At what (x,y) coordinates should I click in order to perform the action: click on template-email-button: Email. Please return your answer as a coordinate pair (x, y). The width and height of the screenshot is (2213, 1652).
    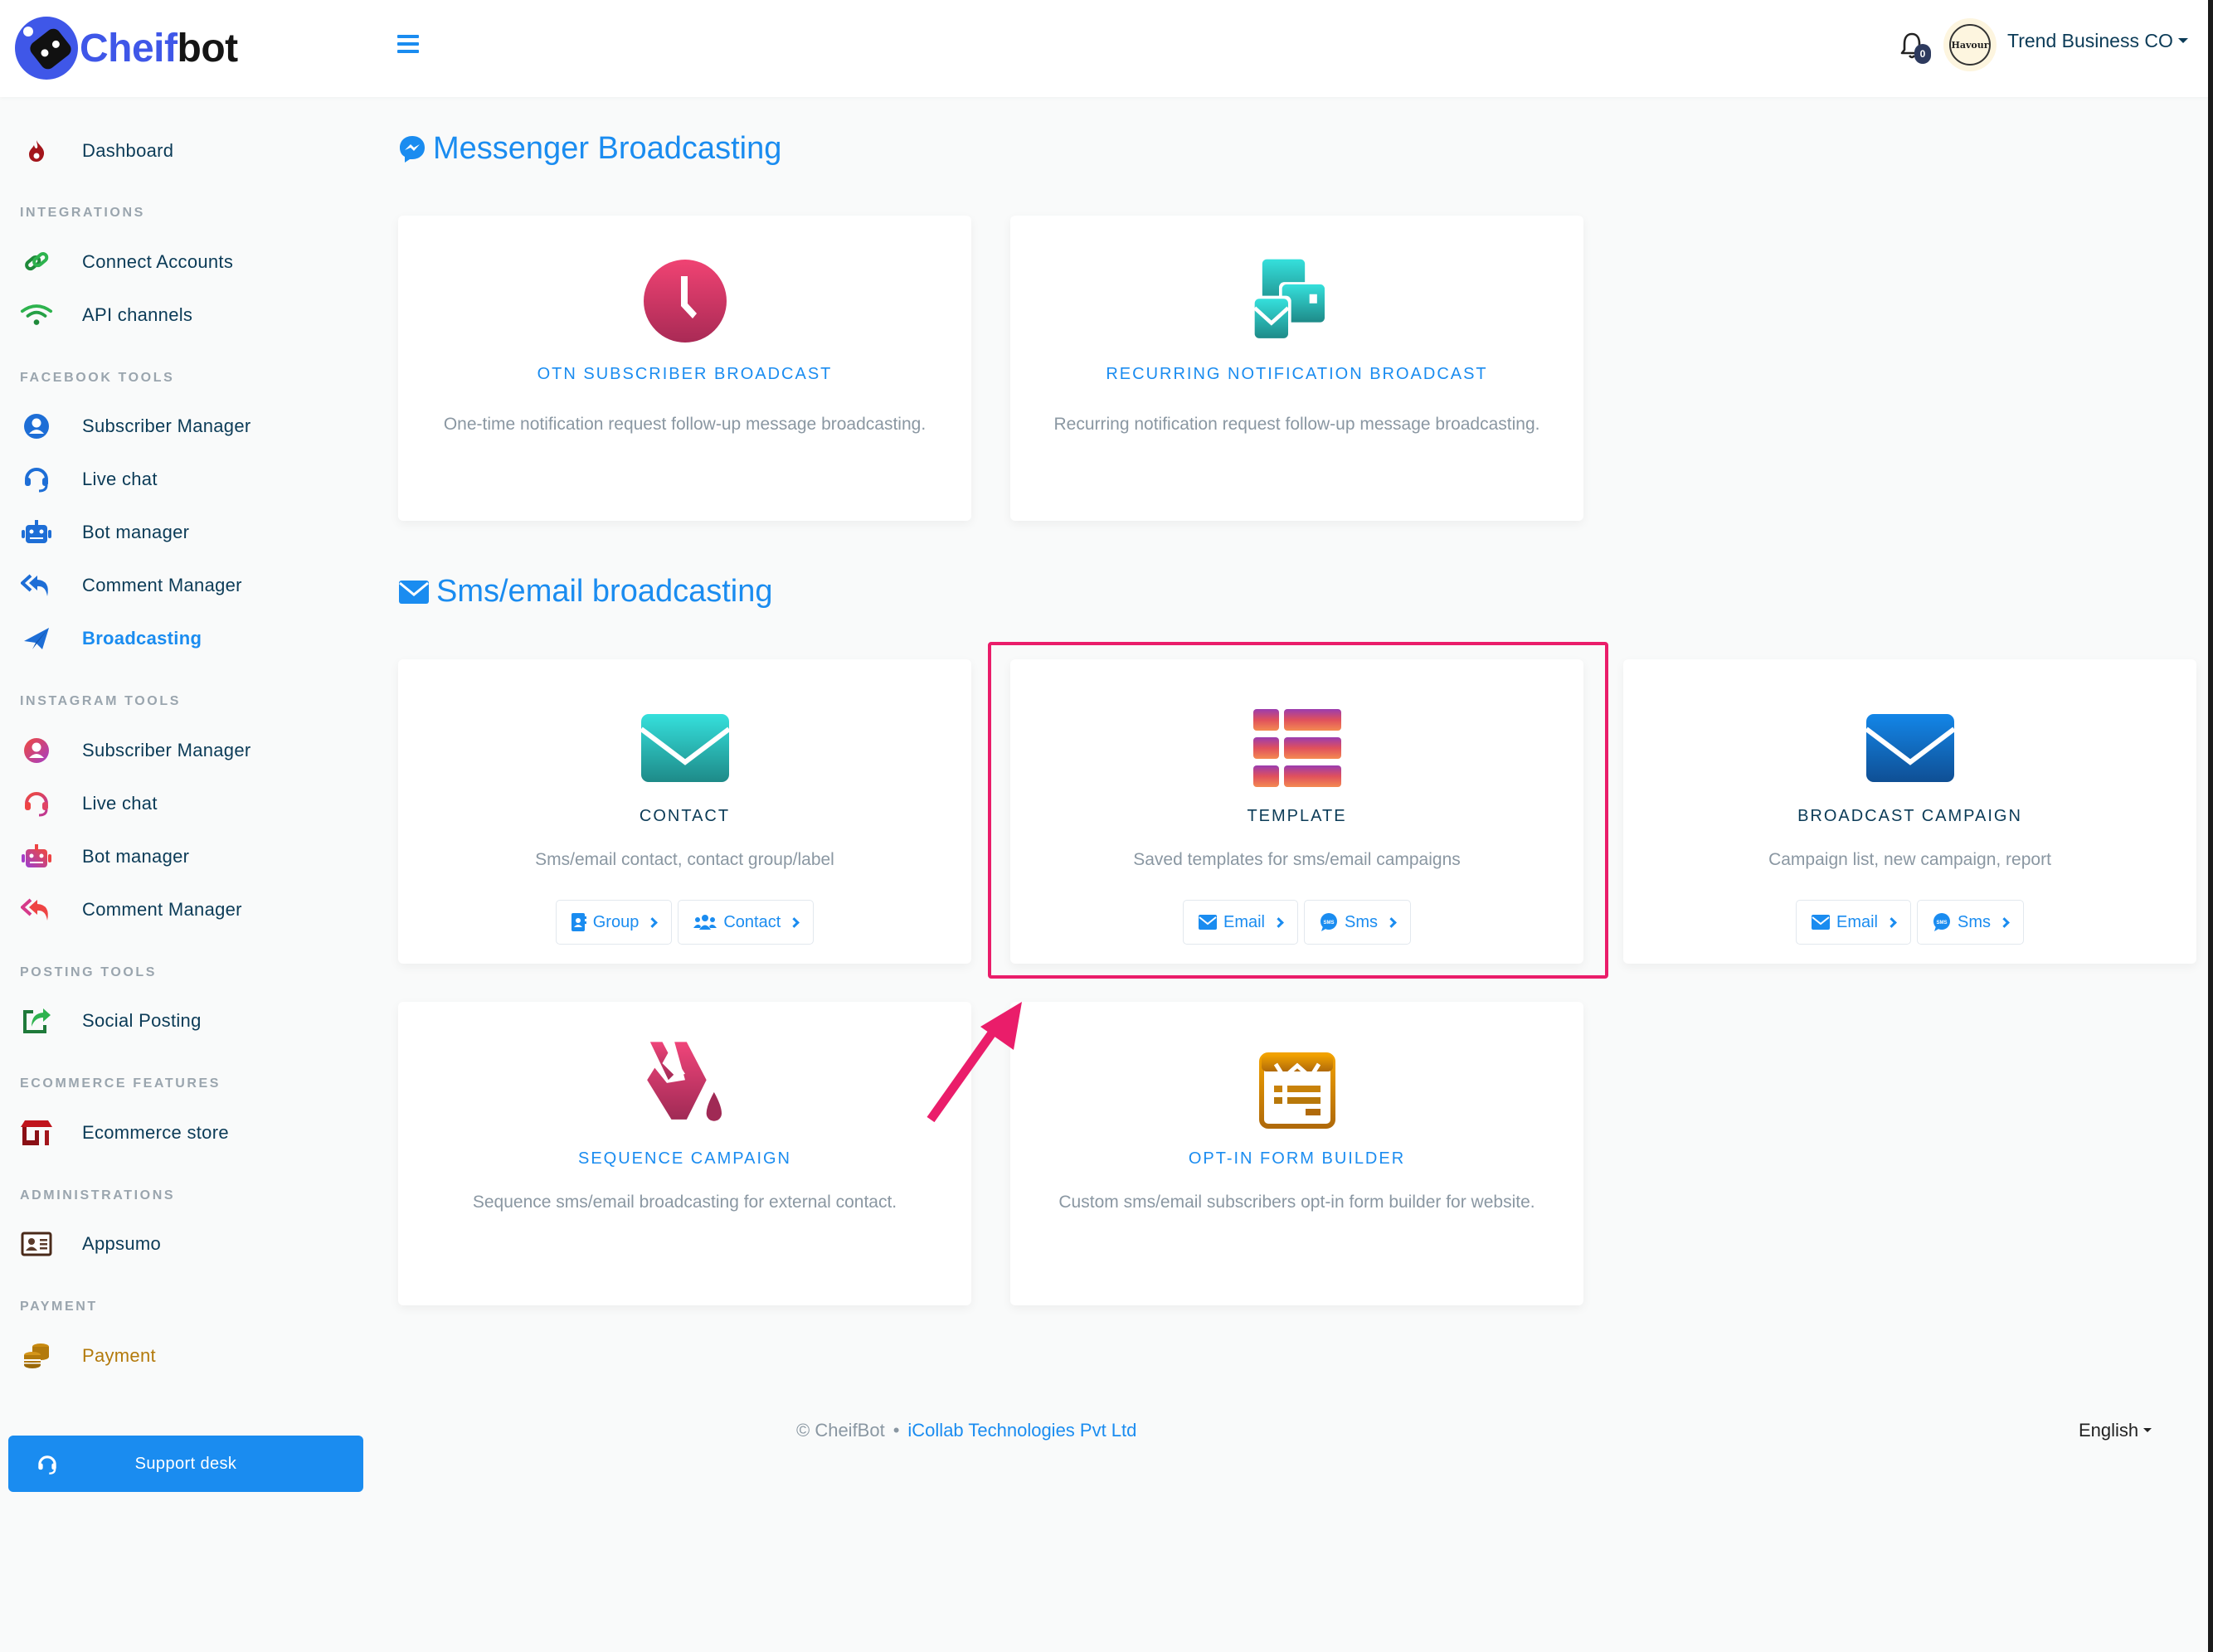
    Looking at the image, I should click on (1240, 922).